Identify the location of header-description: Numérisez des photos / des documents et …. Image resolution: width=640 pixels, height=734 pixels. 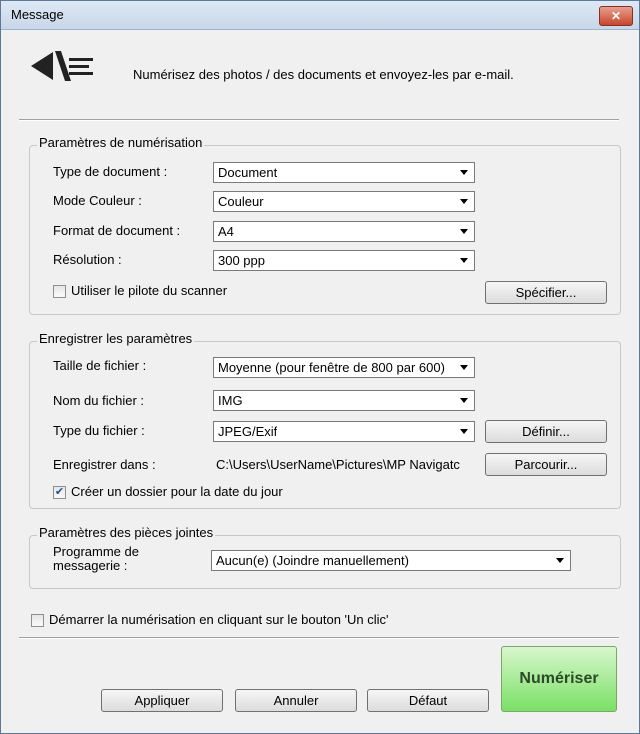
(323, 74).